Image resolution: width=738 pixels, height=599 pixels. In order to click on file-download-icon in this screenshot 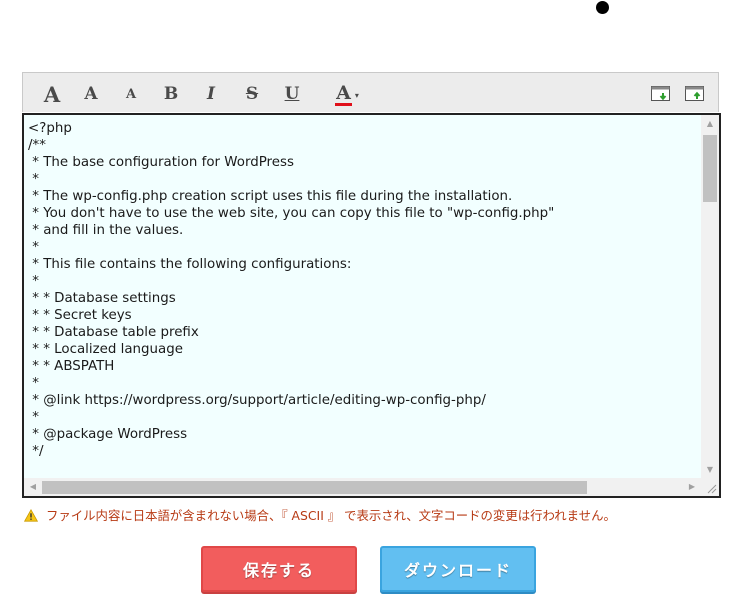, I will do `click(661, 94)`.